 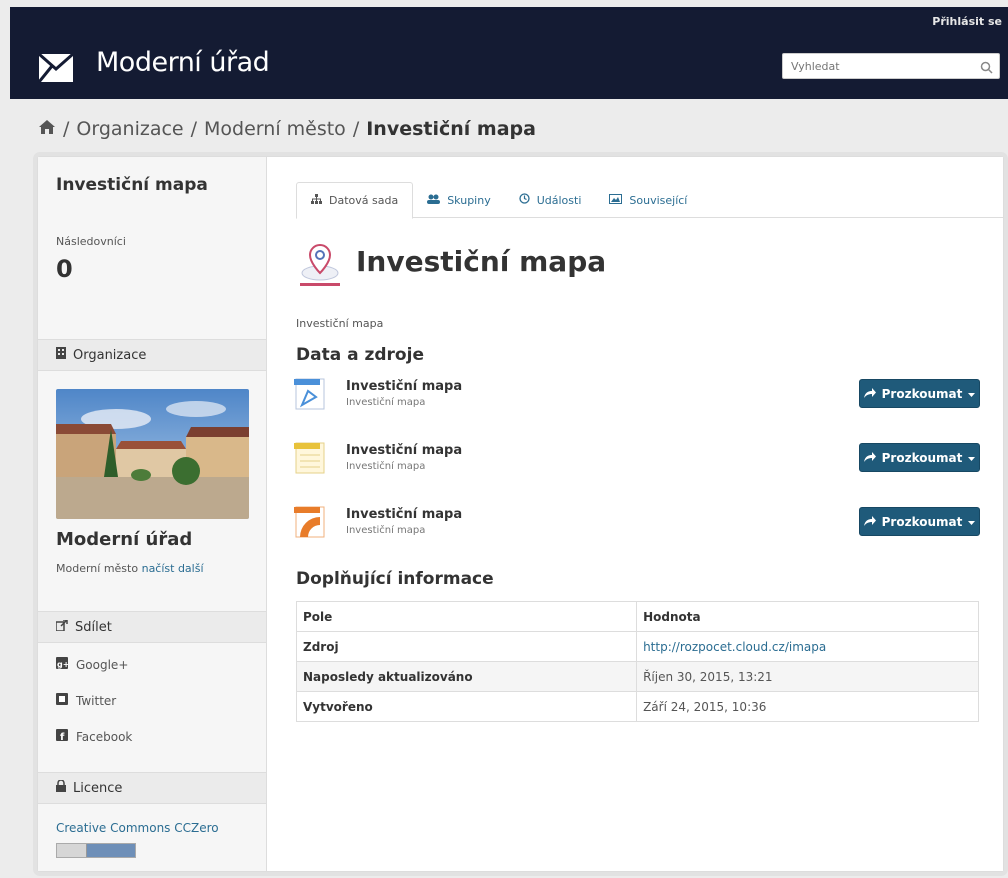 What do you see at coordinates (311, 524) in the screenshot?
I see `feed-file-icon` at bounding box center [311, 524].